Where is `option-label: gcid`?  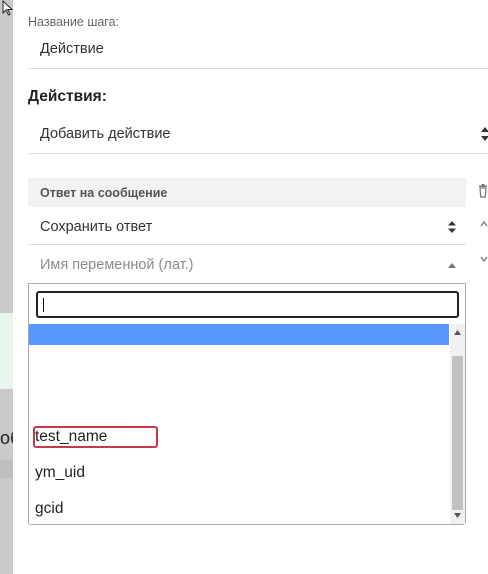 option-label: gcid is located at coordinates (49, 508).